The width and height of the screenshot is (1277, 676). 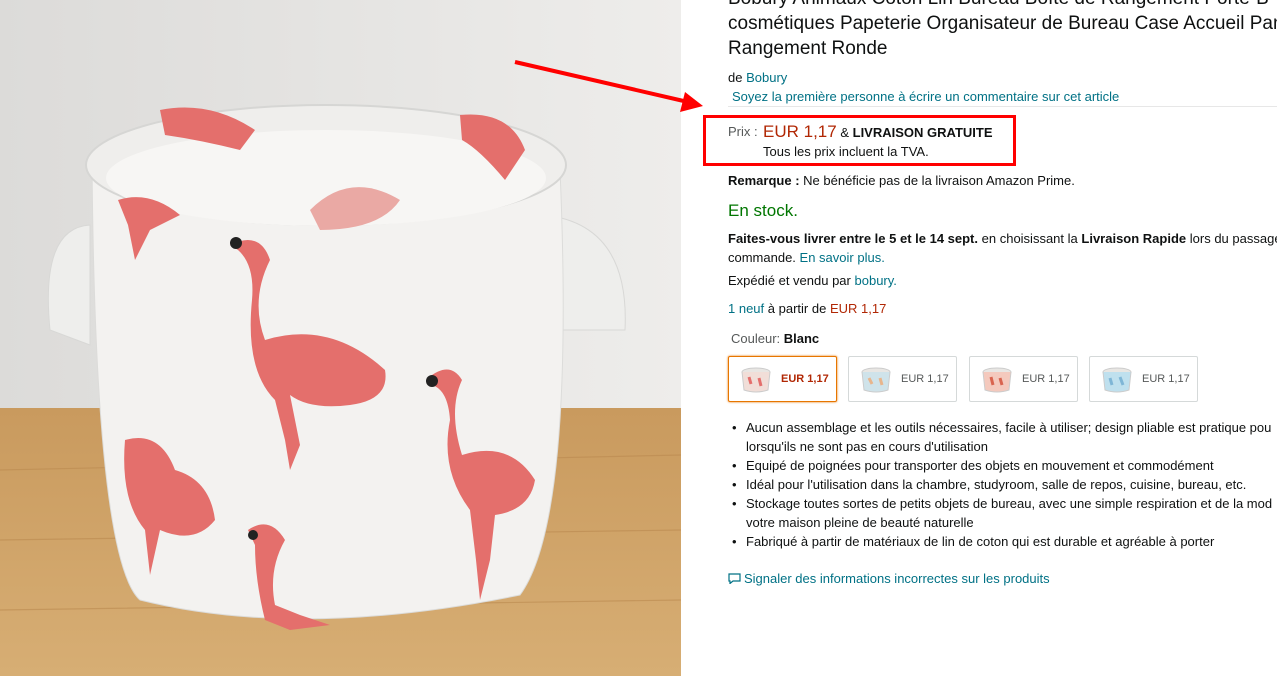 I want to click on byline: de Bobury, so click(x=757, y=77).